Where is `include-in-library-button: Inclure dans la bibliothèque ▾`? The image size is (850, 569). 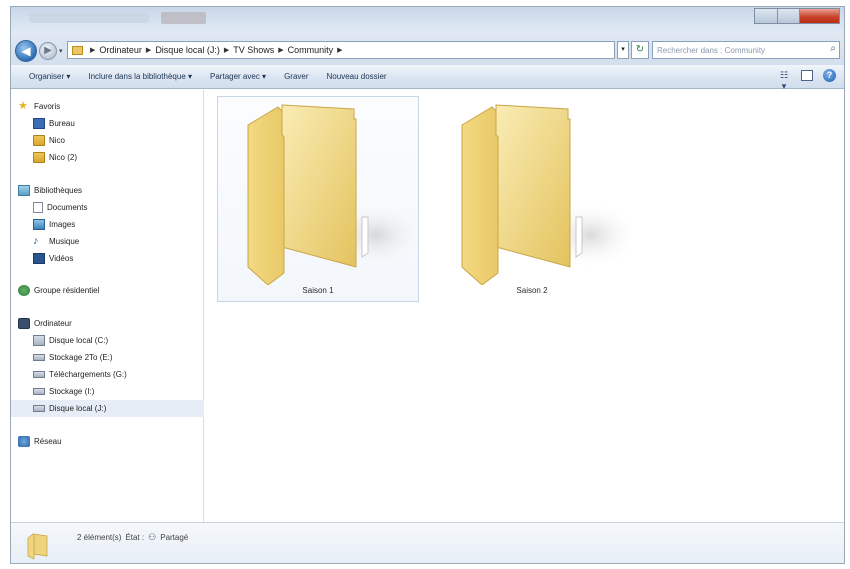 include-in-library-button: Inclure dans la bibliothèque ▾ is located at coordinates (140, 76).